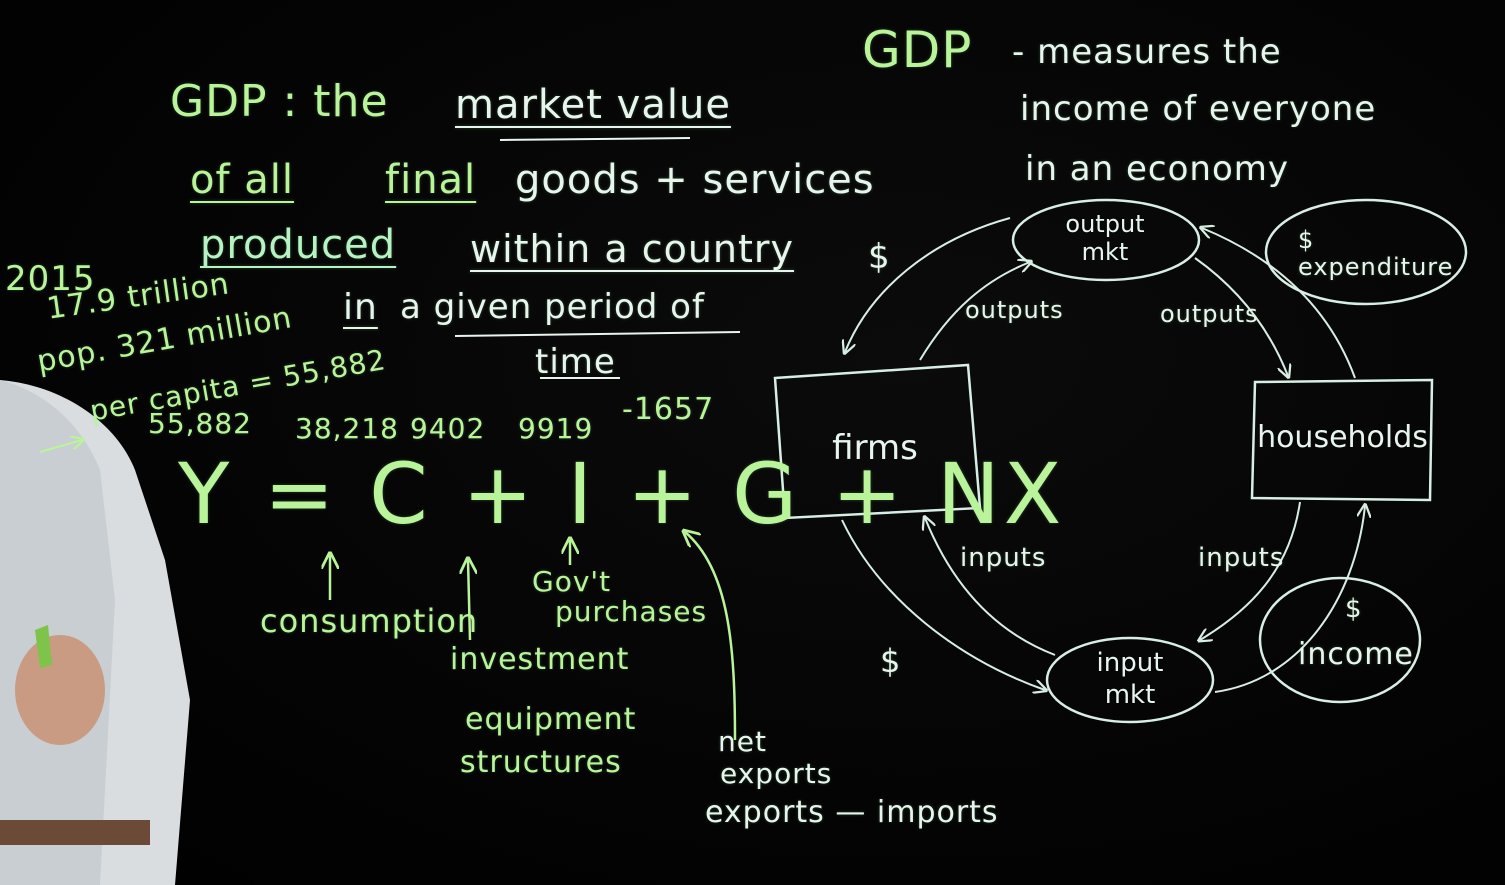  Describe the element at coordinates (540, 659) in the screenshot. I see `label-investment: investment` at that location.